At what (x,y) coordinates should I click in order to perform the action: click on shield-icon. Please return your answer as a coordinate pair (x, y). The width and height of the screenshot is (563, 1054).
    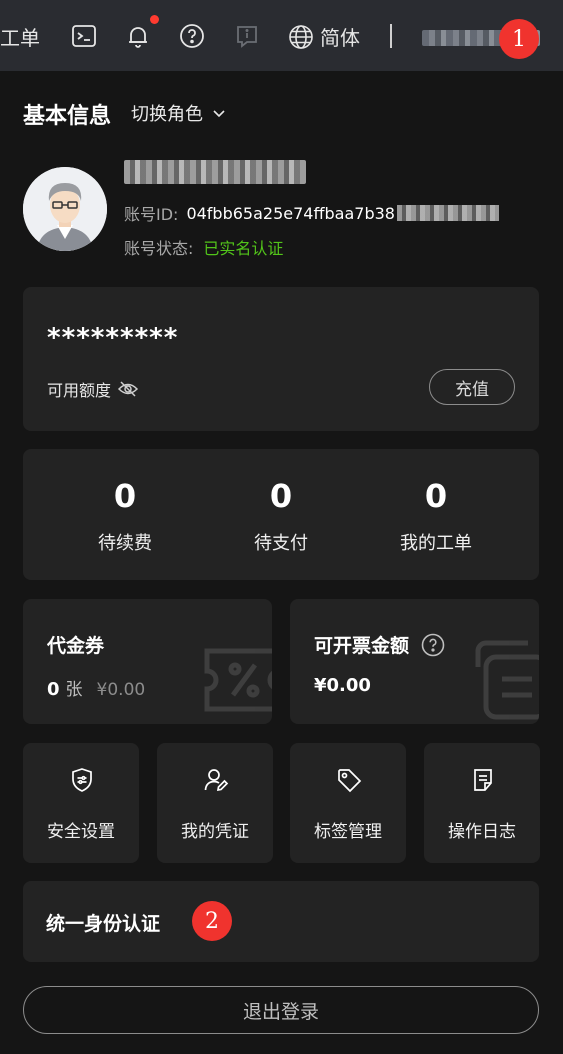
    Looking at the image, I should click on (82, 780).